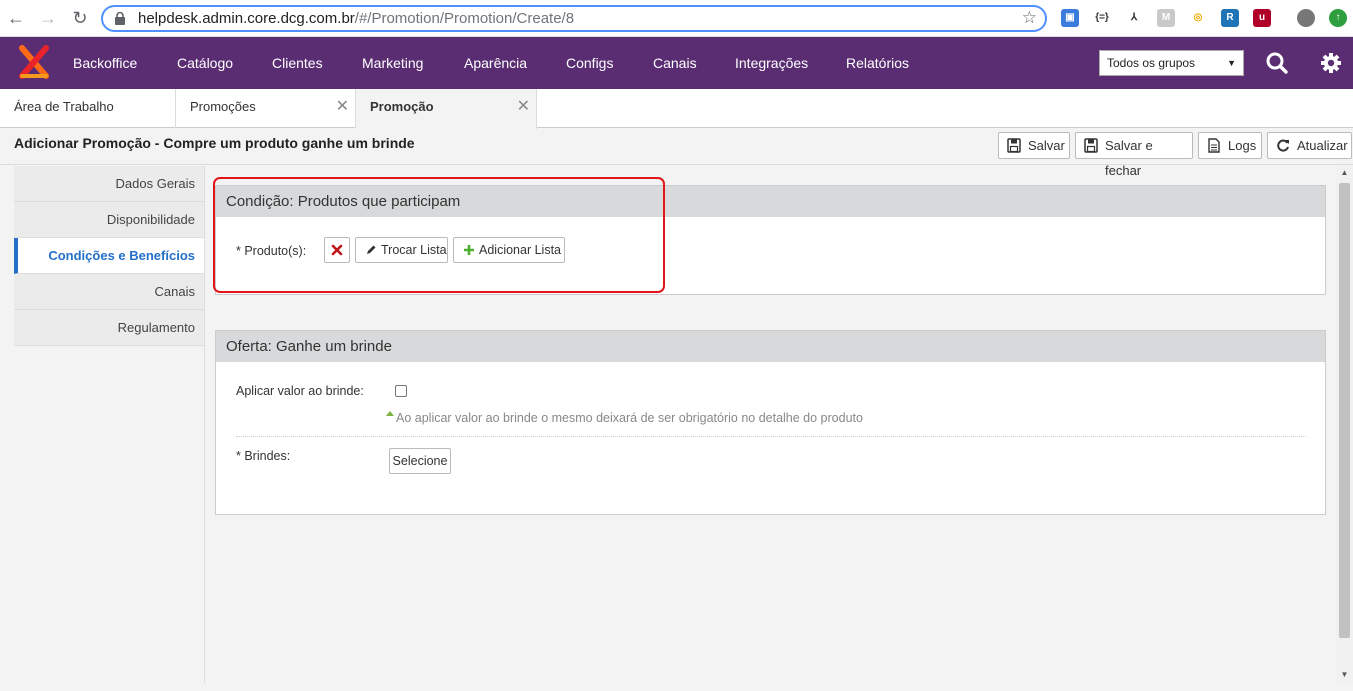 This screenshot has width=1353, height=691. Describe the element at coordinates (64, 106) in the screenshot. I see `tab-label: Área de Trabalho` at that location.